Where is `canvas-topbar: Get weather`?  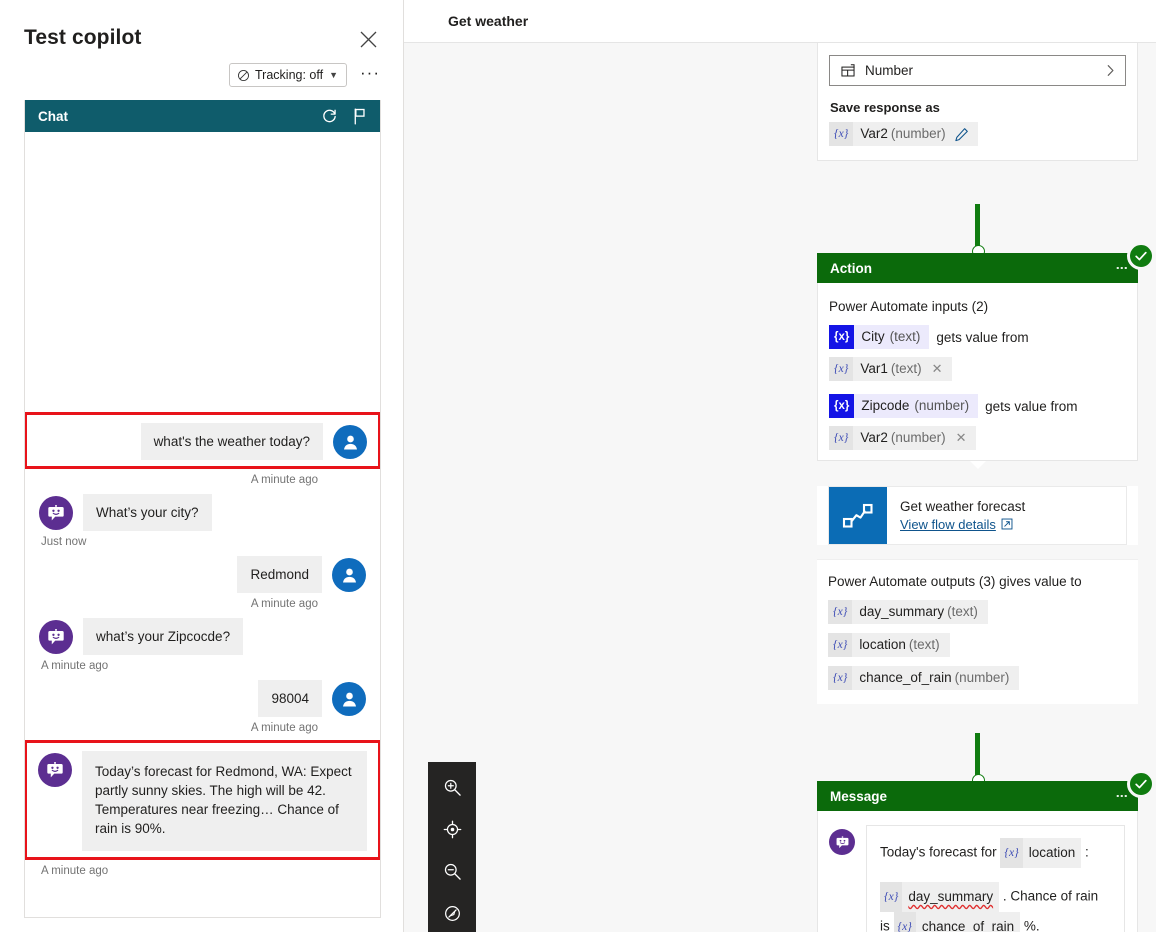
canvas-topbar: Get weather is located at coordinates (780, 21).